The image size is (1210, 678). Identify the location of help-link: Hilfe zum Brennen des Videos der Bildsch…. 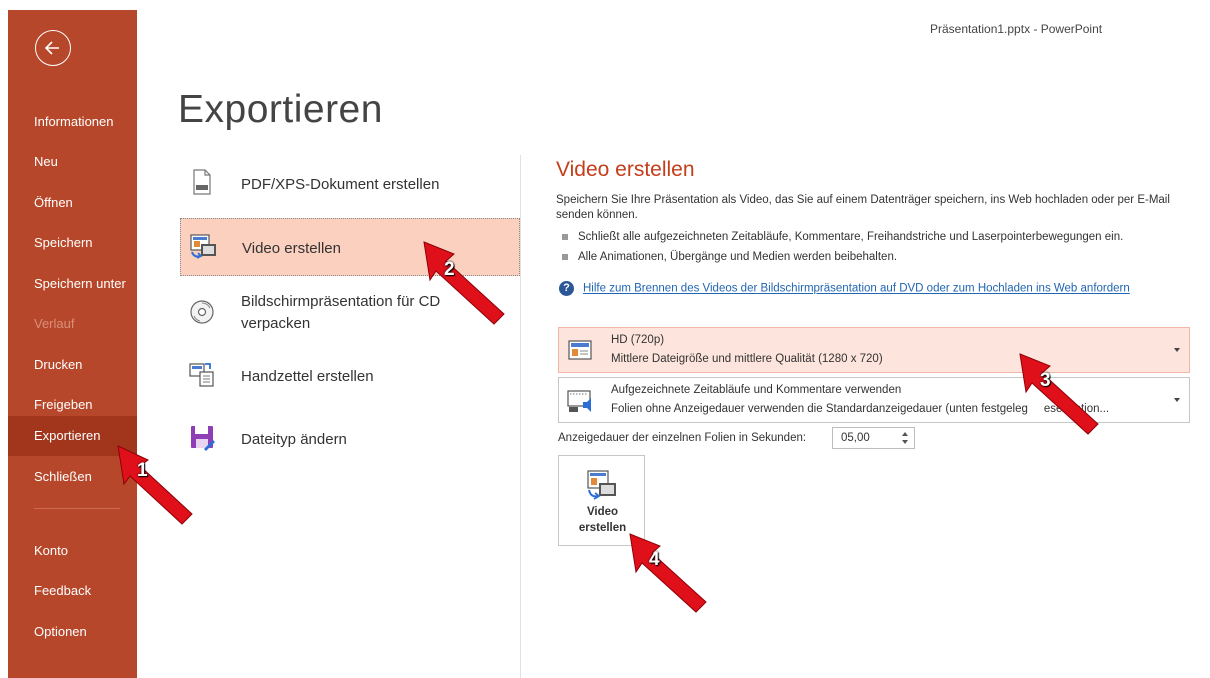
(856, 289).